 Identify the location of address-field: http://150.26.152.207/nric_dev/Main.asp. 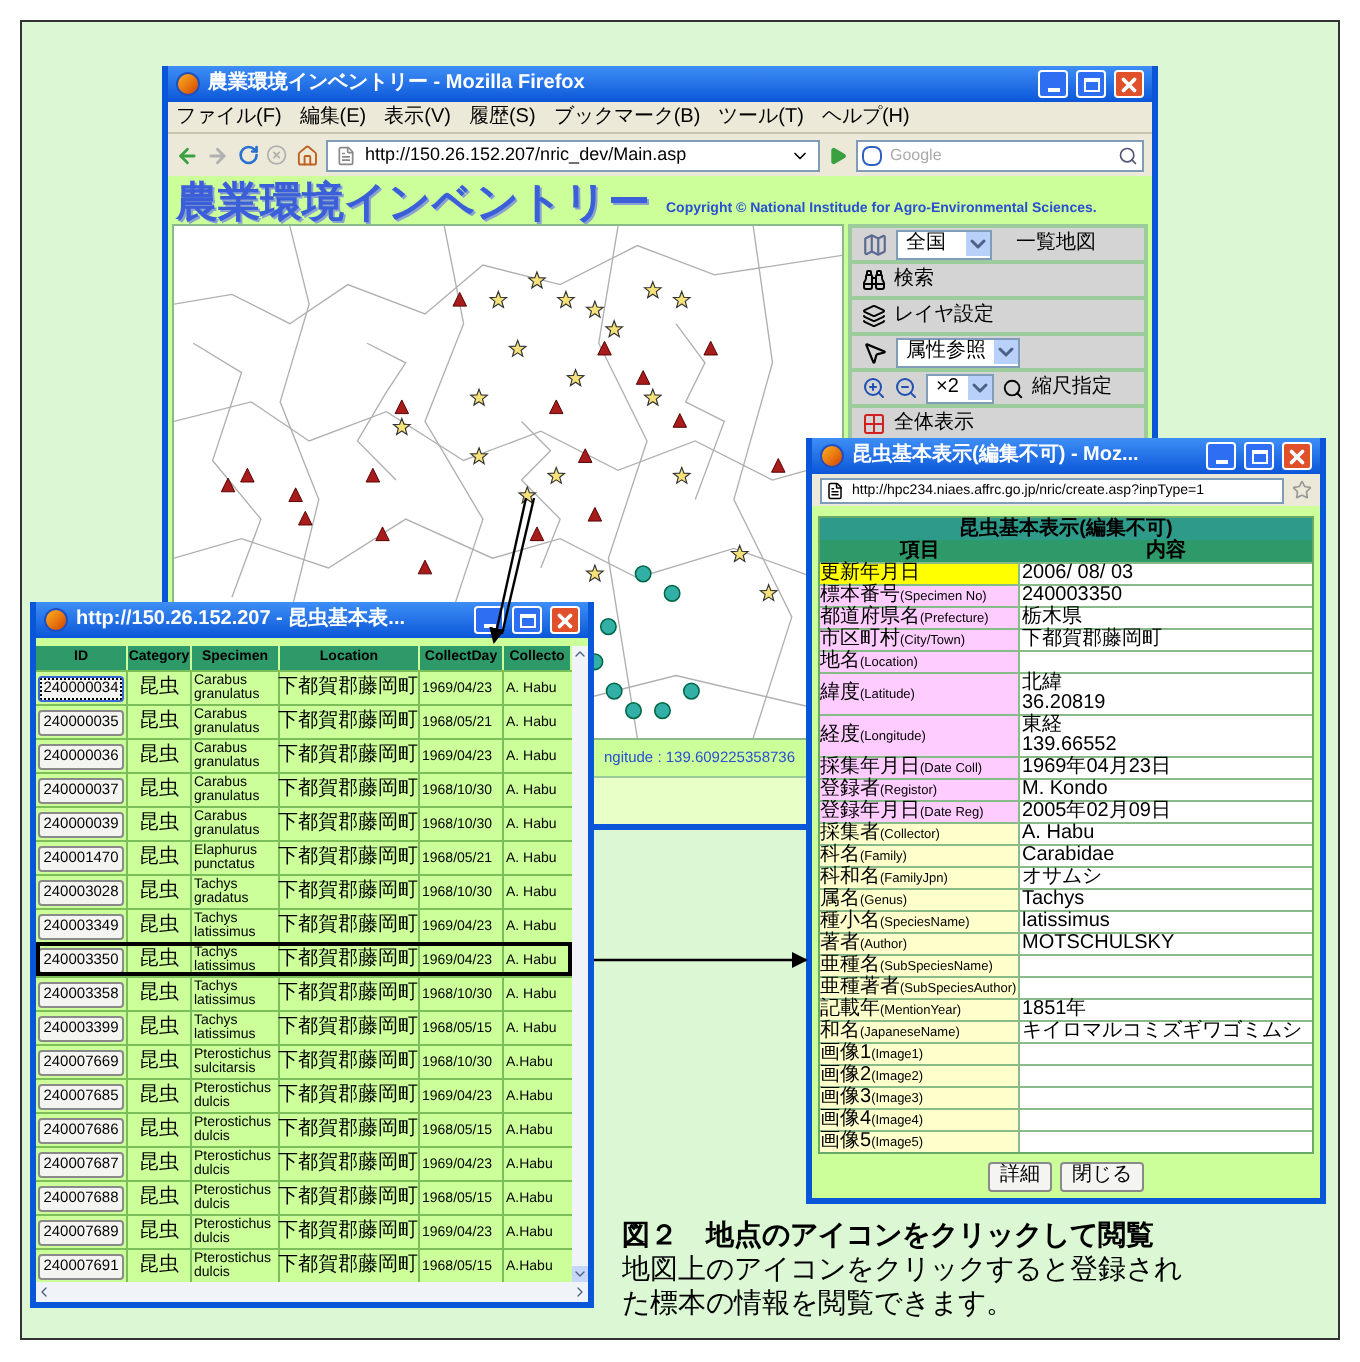
(573, 155).